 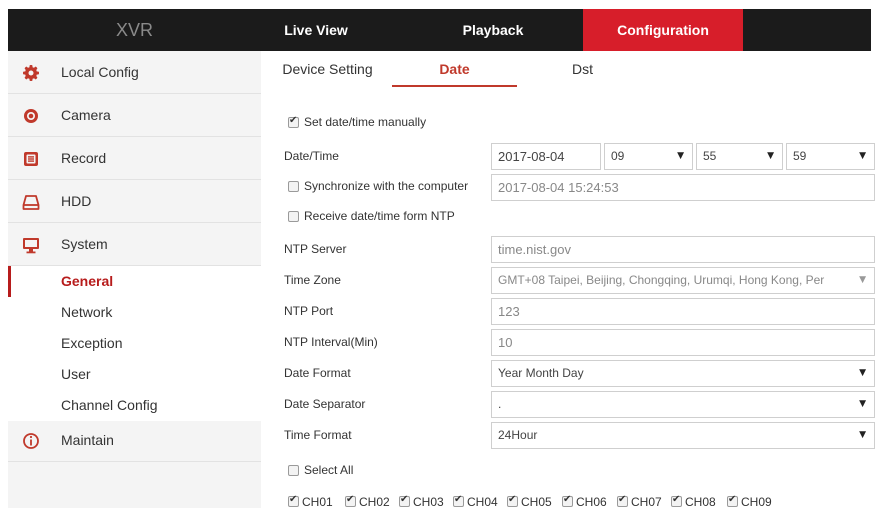 What do you see at coordinates (404, 500) in the screenshot?
I see `channel-checkbox-ch03` at bounding box center [404, 500].